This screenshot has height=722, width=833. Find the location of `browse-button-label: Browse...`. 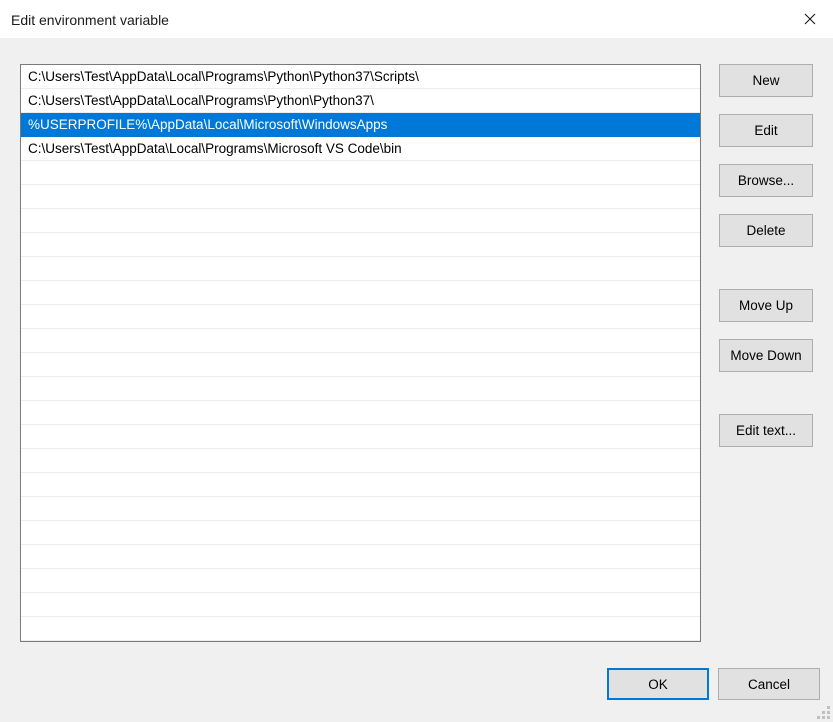

browse-button-label: Browse... is located at coordinates (766, 180).